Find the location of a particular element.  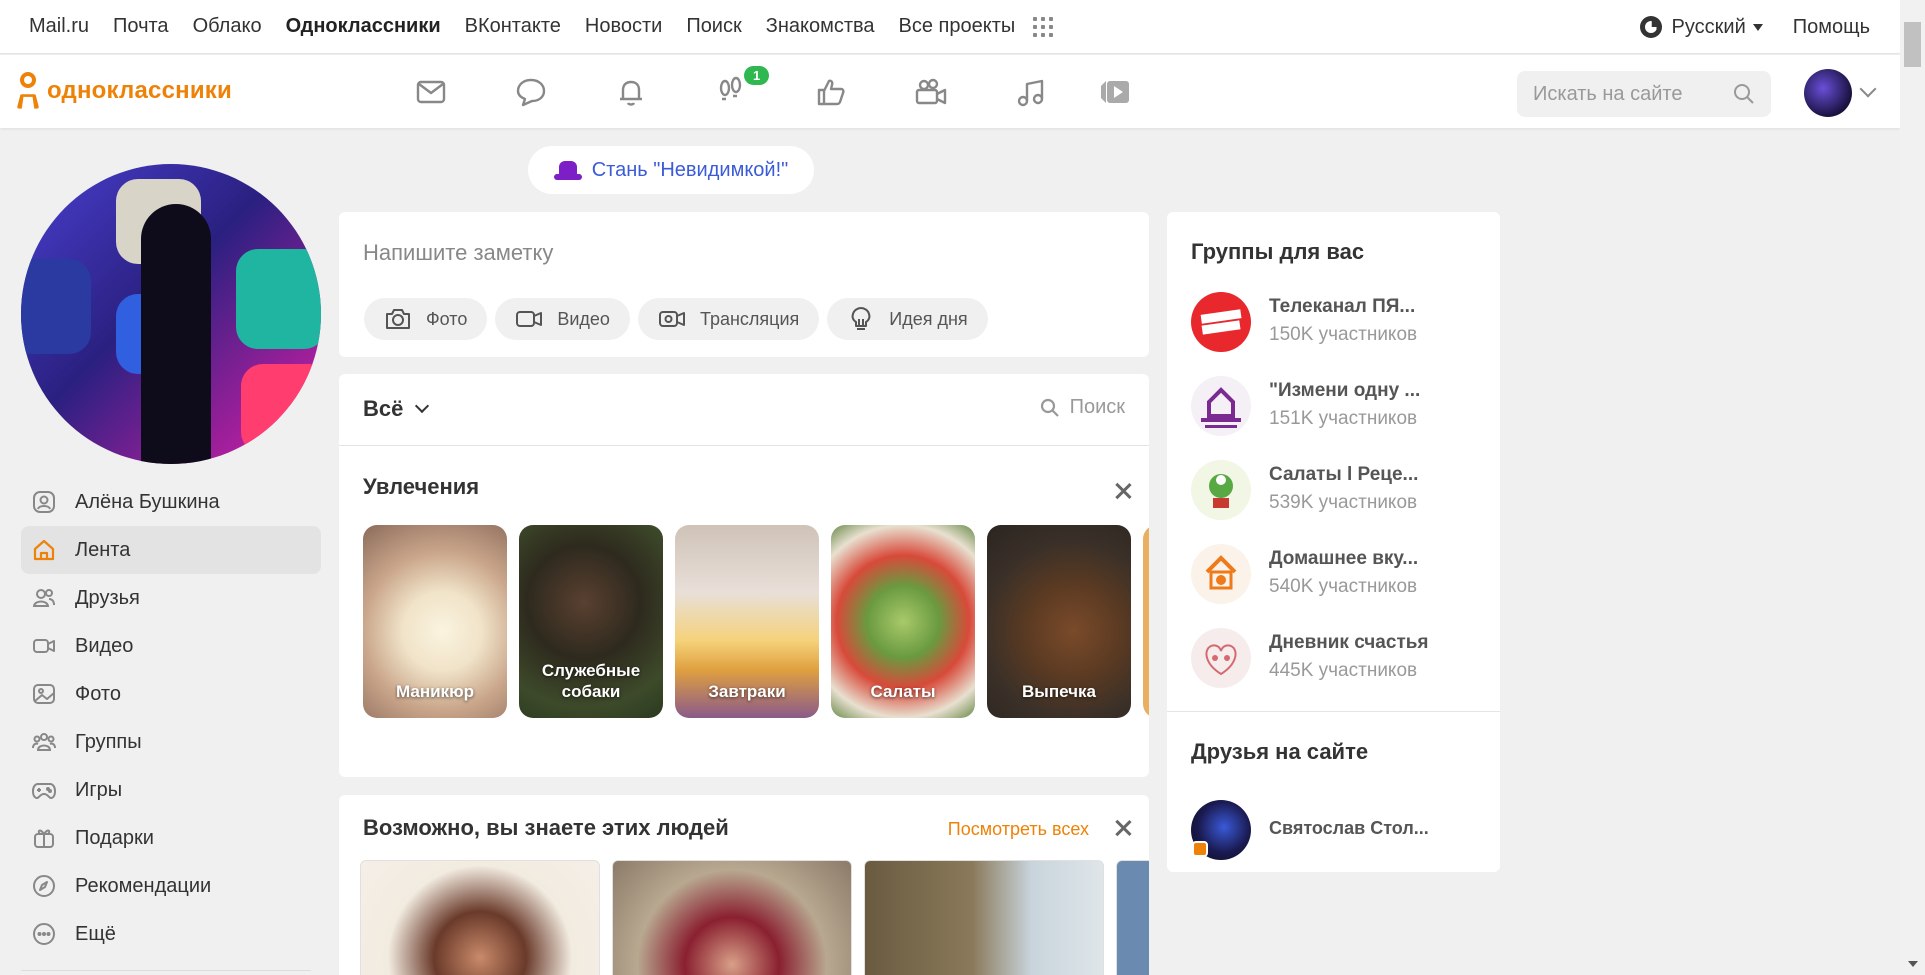

portal-link-cloud: Облако is located at coordinates (227, 26).